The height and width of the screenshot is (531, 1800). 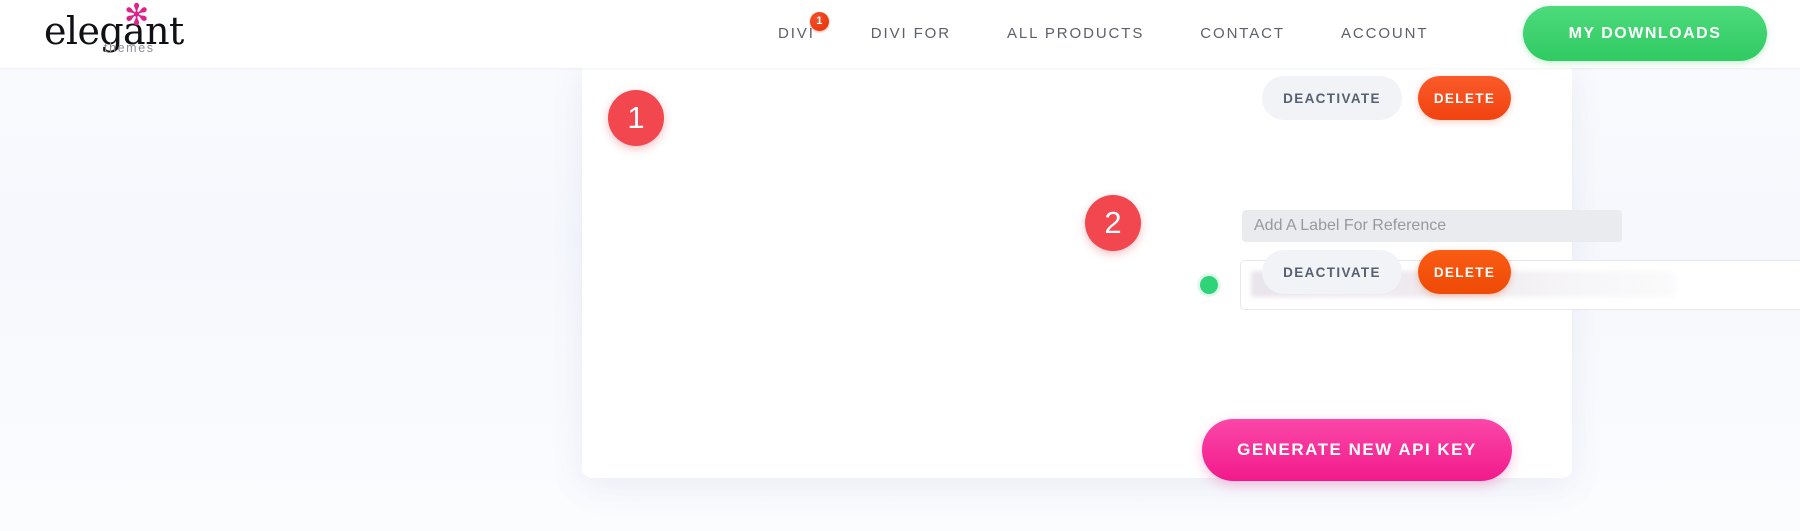 What do you see at coordinates (1332, 98) in the screenshot?
I see `deactivate-button-1: DEACTIVATE` at bounding box center [1332, 98].